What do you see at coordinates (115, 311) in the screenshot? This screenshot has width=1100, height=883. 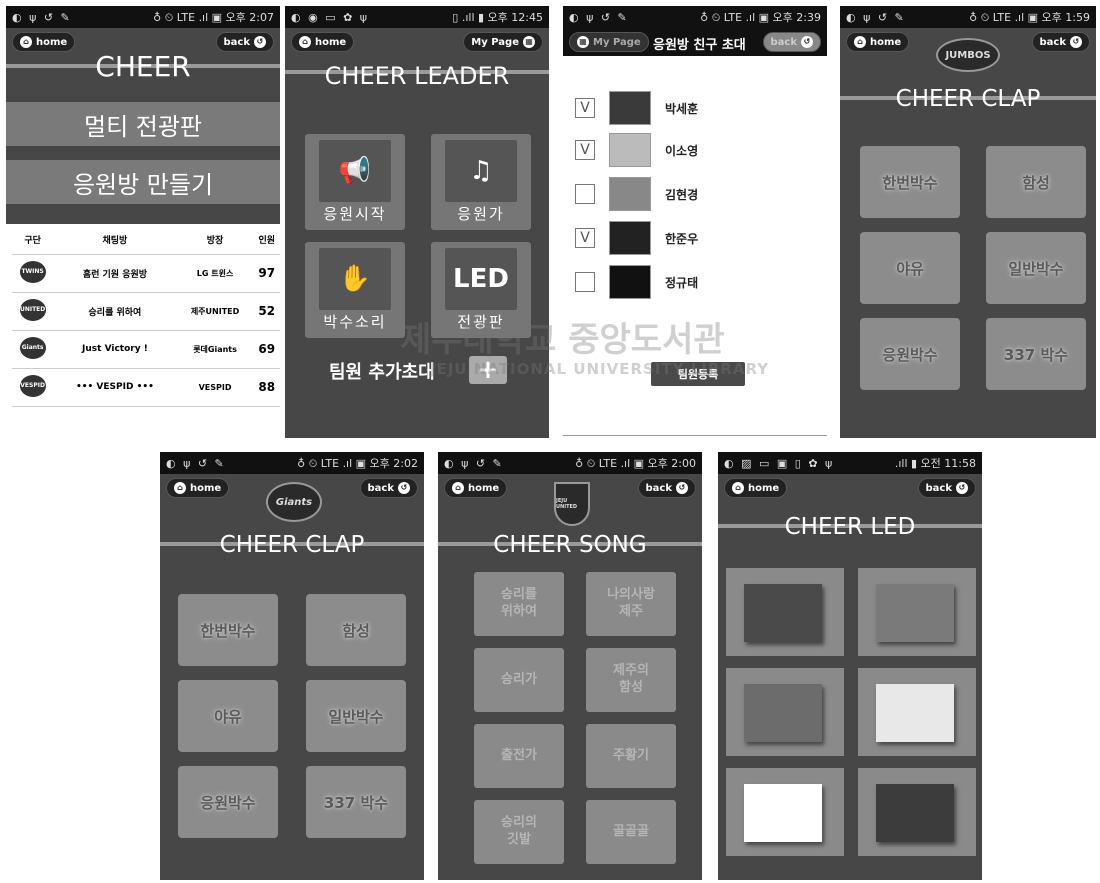 I see `room-name: 승리를 위하여` at bounding box center [115, 311].